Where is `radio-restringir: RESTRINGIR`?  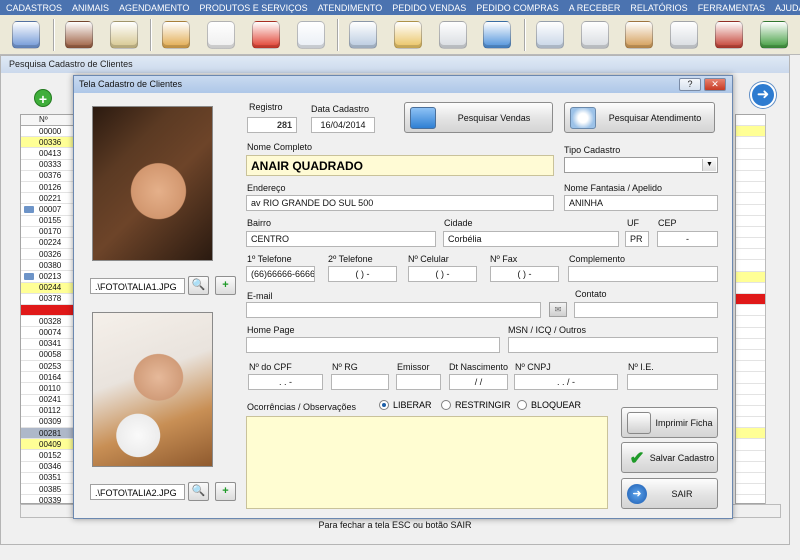
radio-restringir: RESTRINGIR is located at coordinates (476, 405).